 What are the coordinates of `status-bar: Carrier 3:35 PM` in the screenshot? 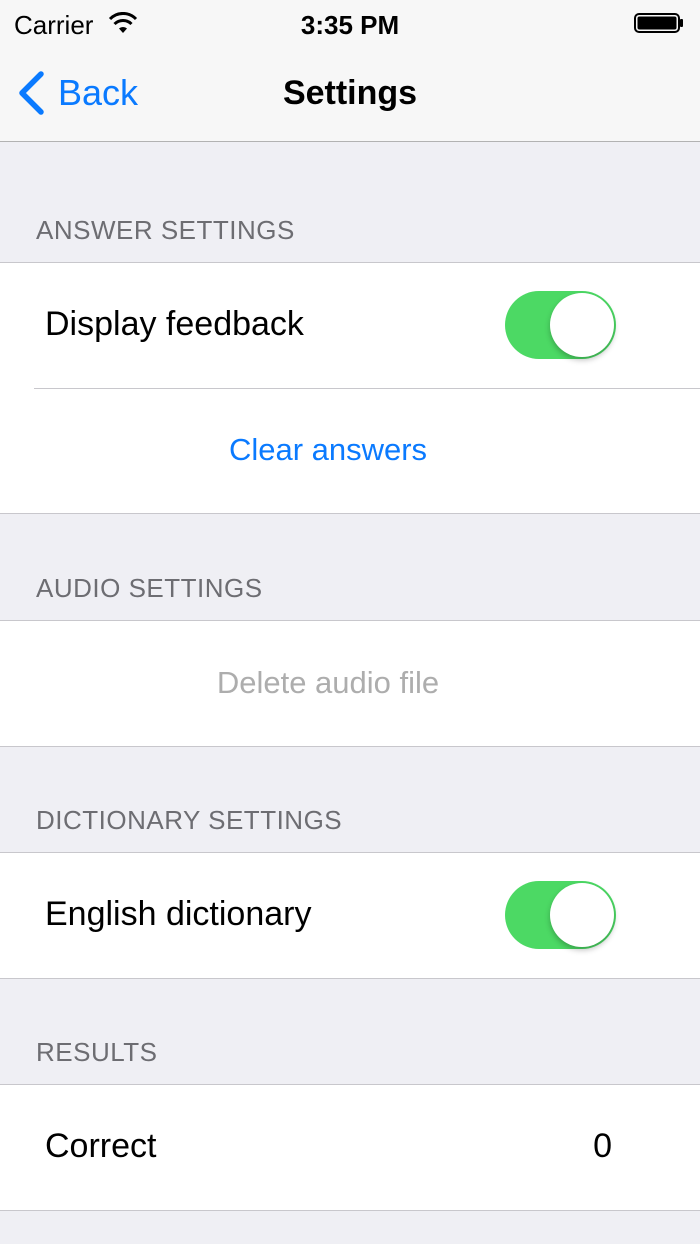 It's located at (350, 24).